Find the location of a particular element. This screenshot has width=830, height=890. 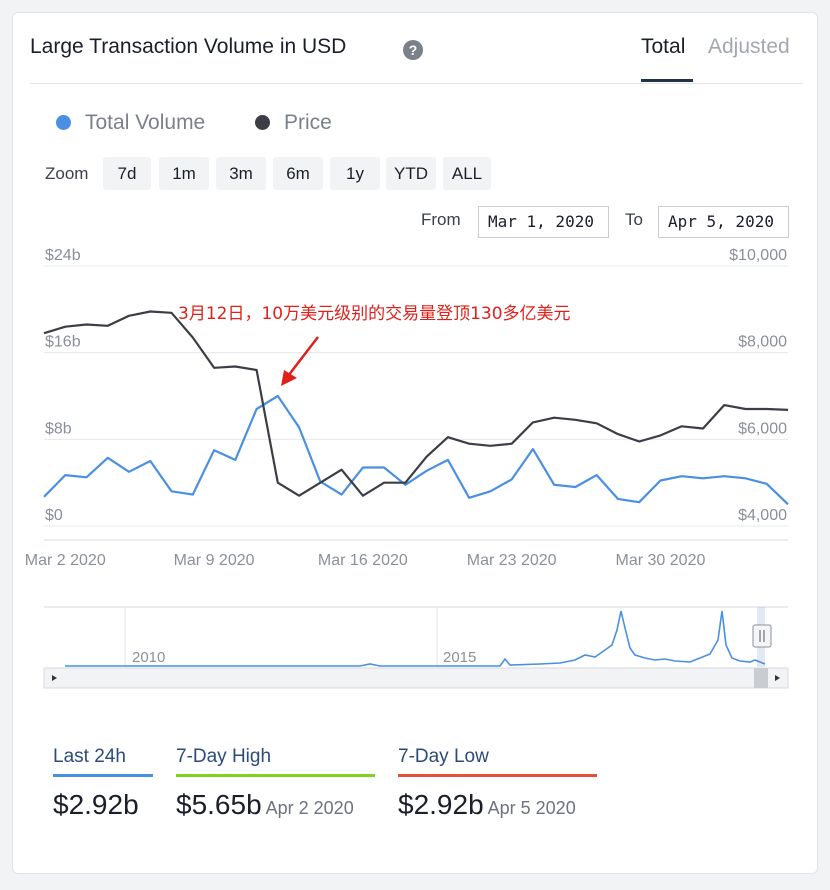

x-tick-label: Mar 16 2020 is located at coordinates (363, 560).